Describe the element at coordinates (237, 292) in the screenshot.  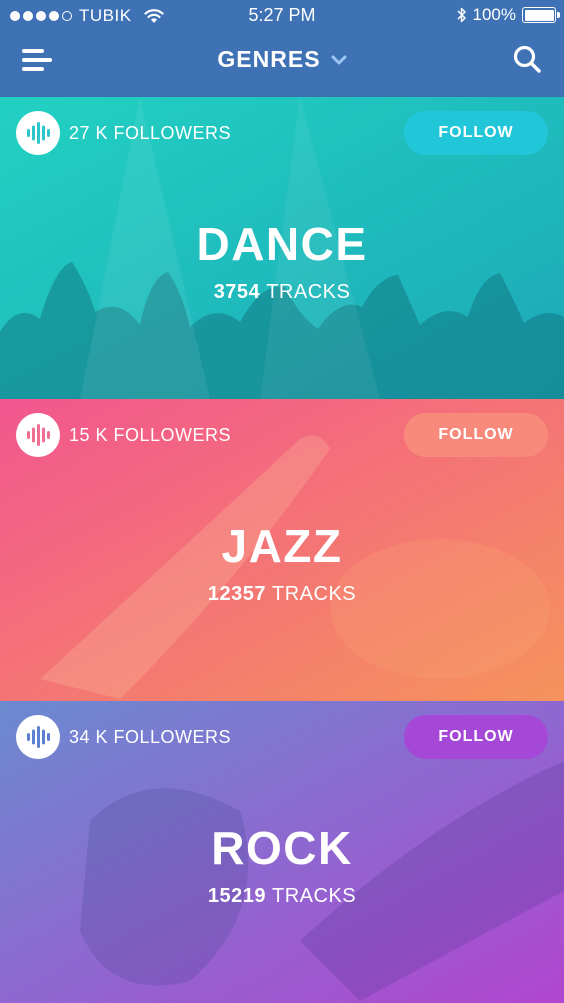
I see `track-count: 3754` at that location.